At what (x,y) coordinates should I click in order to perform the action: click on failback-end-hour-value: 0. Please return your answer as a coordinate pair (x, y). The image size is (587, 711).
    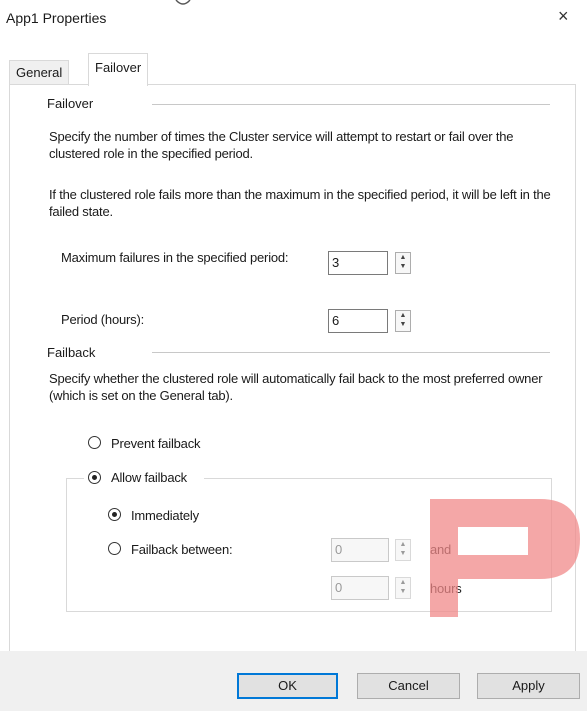
    Looking at the image, I should click on (339, 587).